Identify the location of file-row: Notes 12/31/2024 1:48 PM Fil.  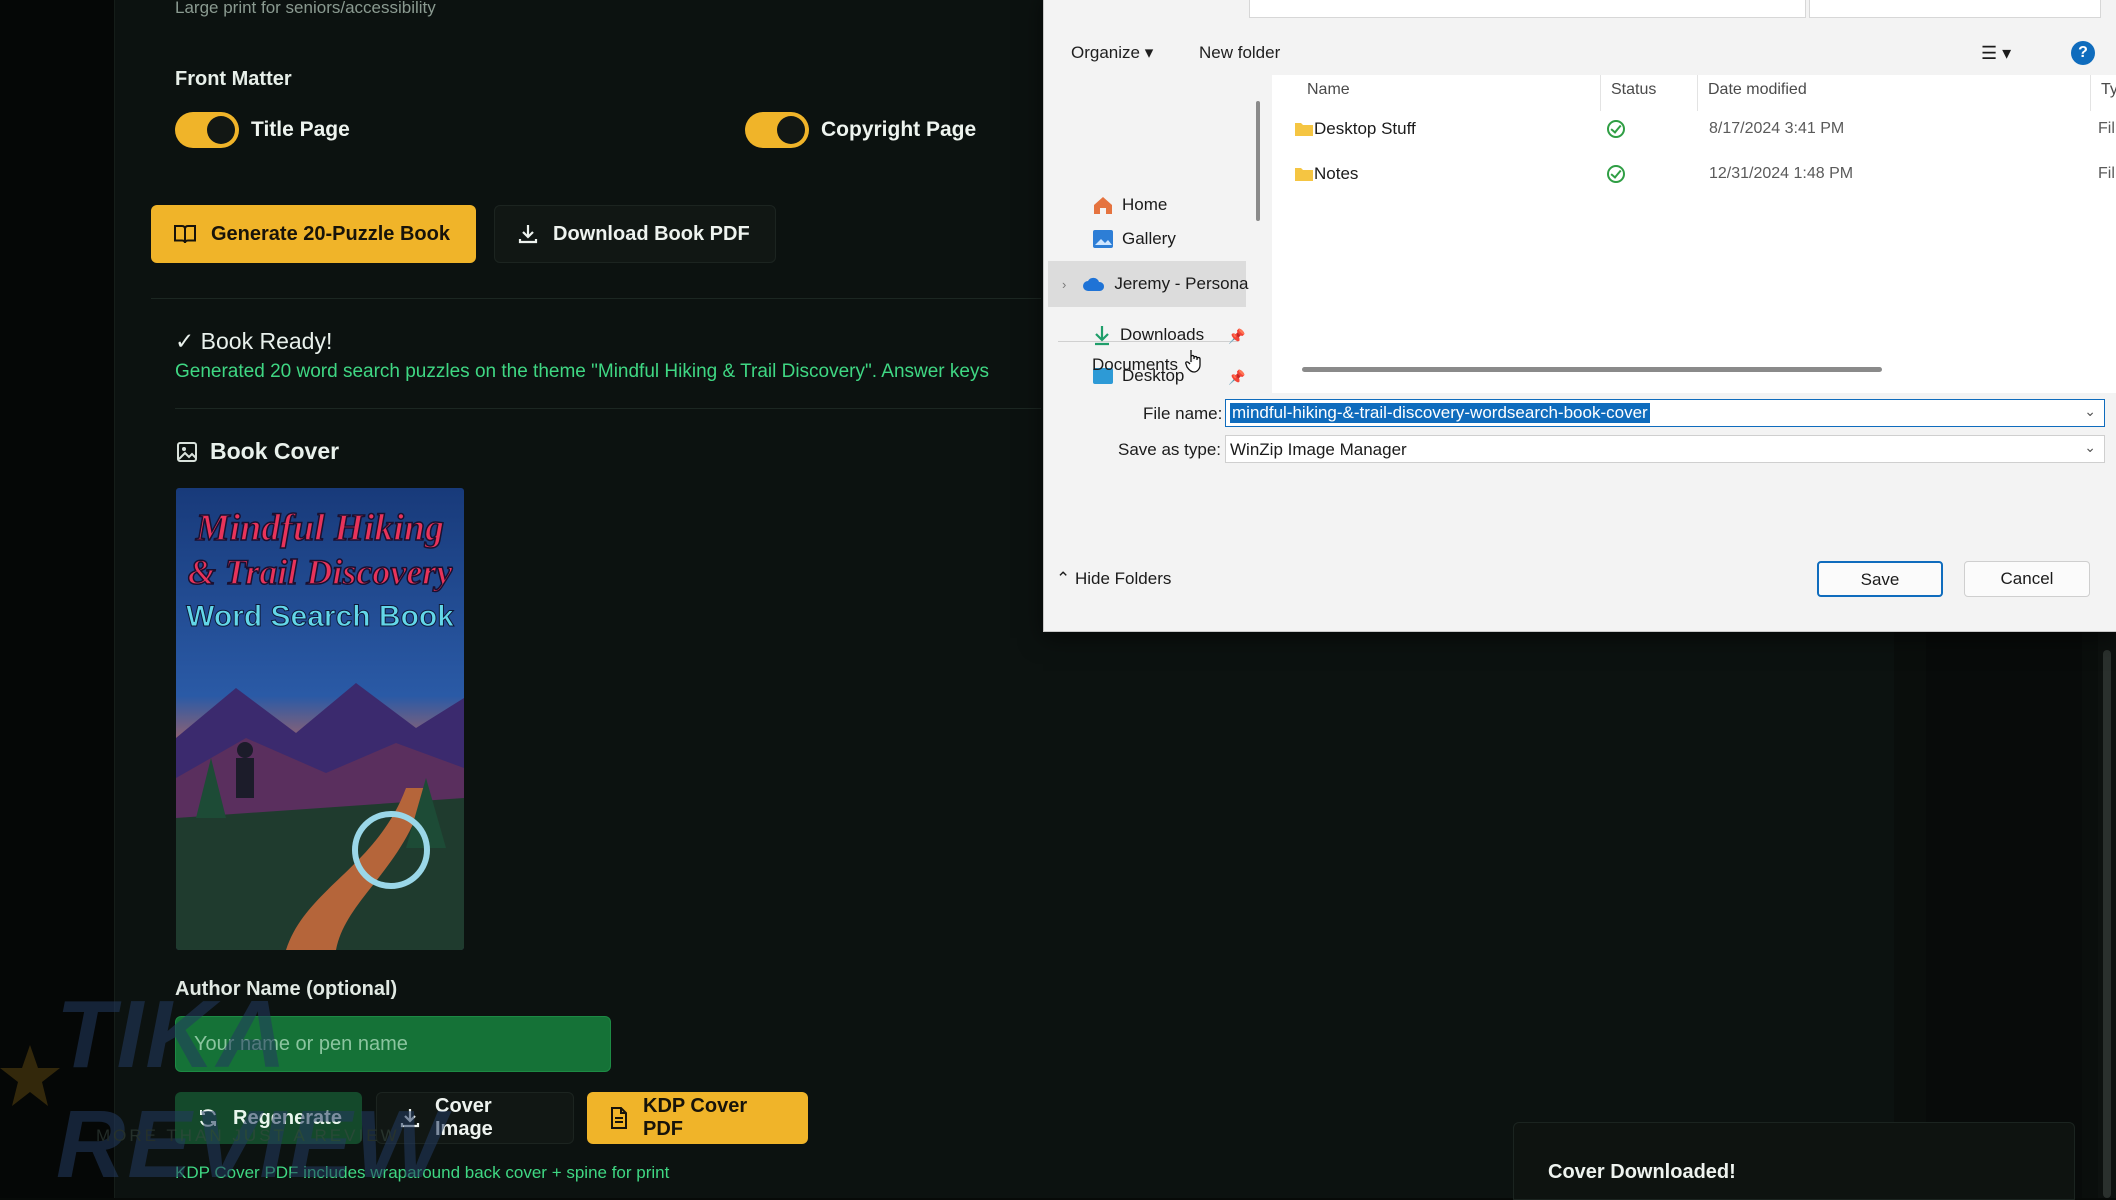
(1694, 174).